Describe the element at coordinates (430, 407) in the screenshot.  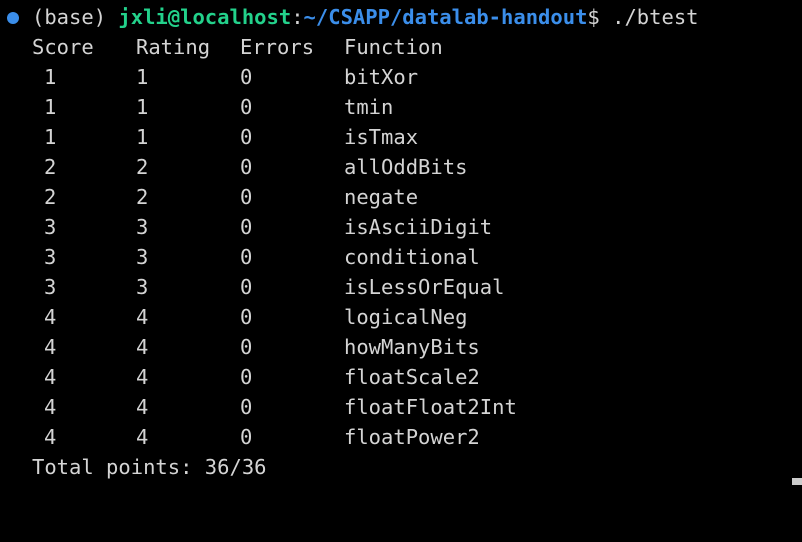
I see `row-function: floatFloat2Int` at that location.